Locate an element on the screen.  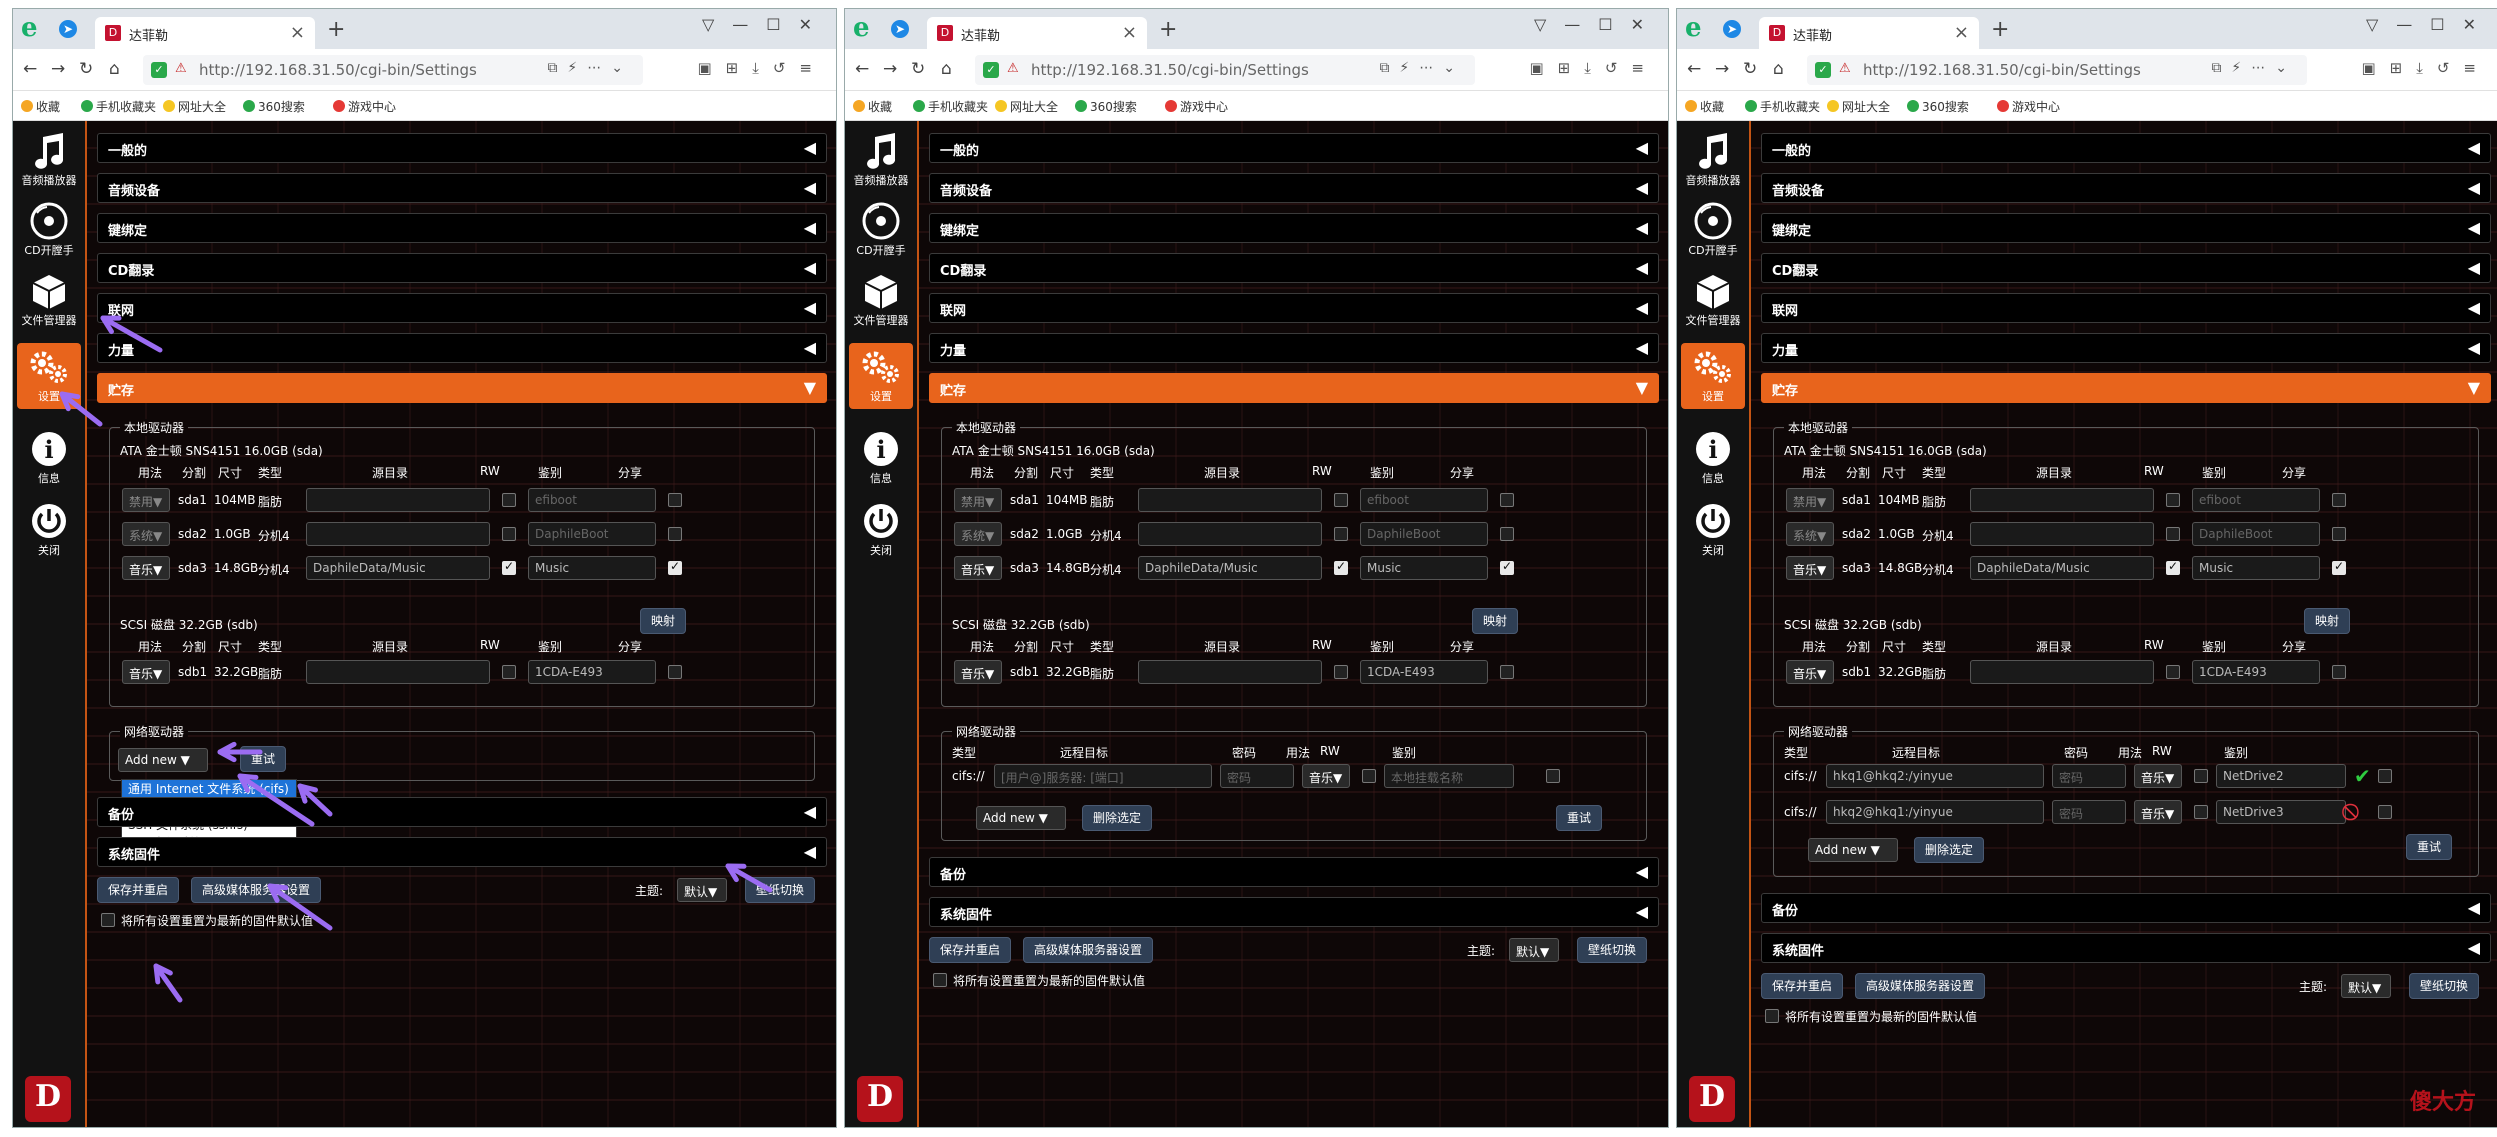
sidebar-item-music-note: 音频播放器 is located at coordinates (49, 160).